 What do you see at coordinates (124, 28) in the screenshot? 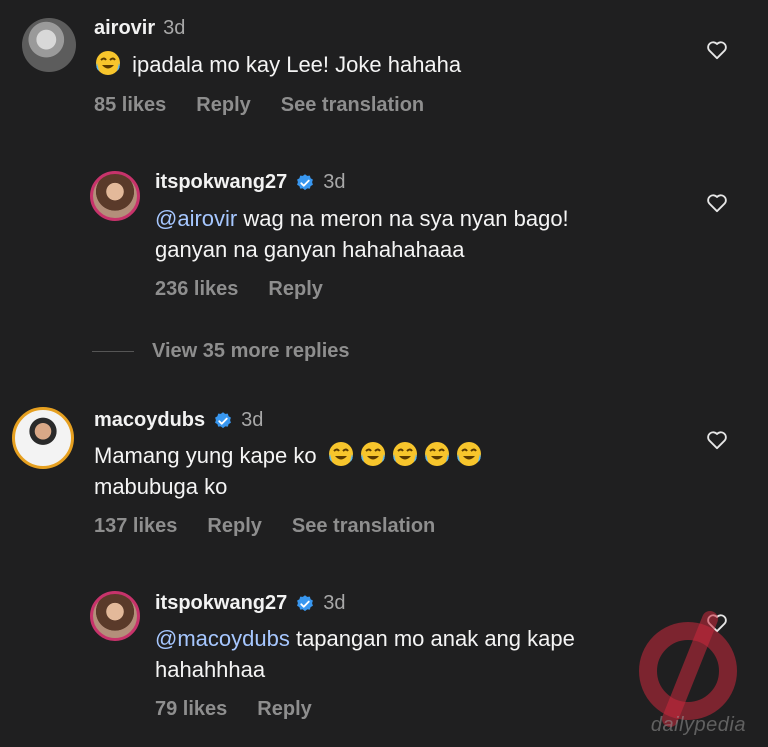
I see `username: airovir` at bounding box center [124, 28].